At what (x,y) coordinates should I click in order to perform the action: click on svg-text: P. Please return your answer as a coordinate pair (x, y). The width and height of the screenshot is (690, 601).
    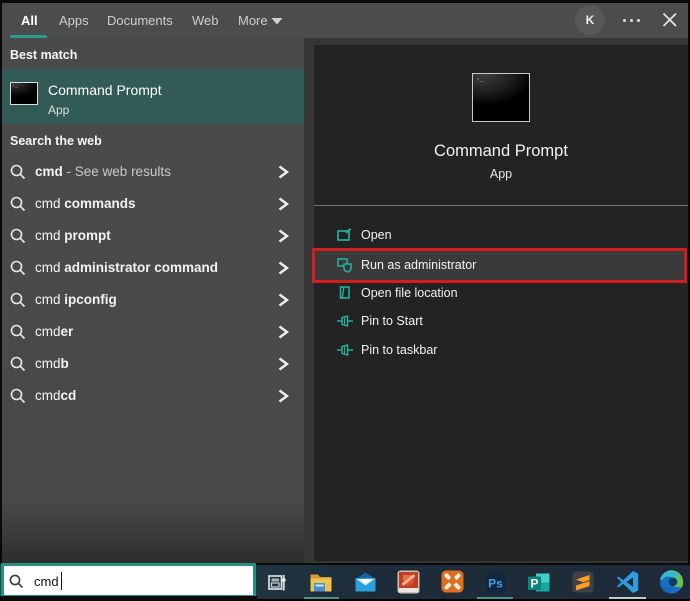
    Looking at the image, I should click on (534, 584).